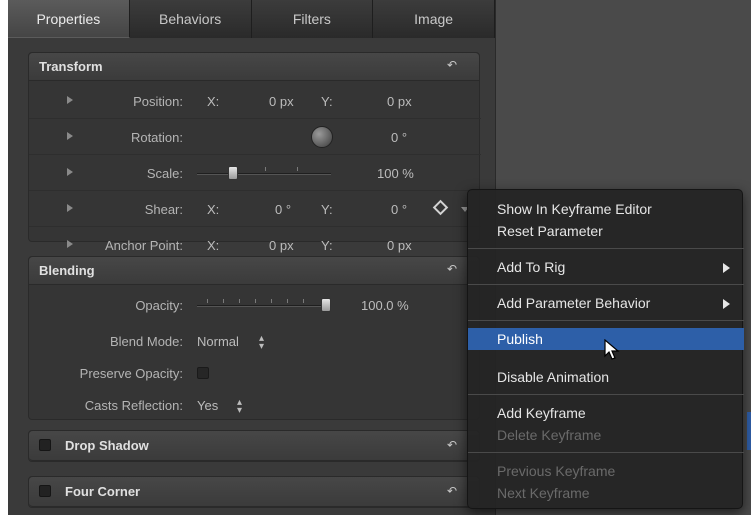 Image resolution: width=751 pixels, height=515 pixels. What do you see at coordinates (71, 66) in the screenshot?
I see `transform-title: Transform` at bounding box center [71, 66].